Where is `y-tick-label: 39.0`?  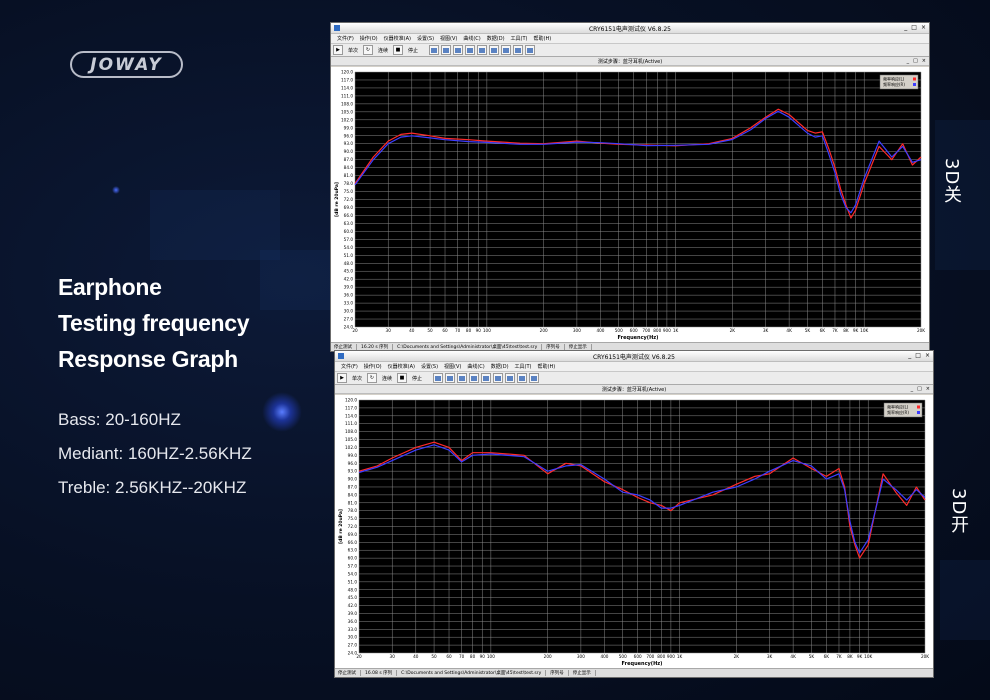
y-tick-label: 39.0 is located at coordinates (353, 613).